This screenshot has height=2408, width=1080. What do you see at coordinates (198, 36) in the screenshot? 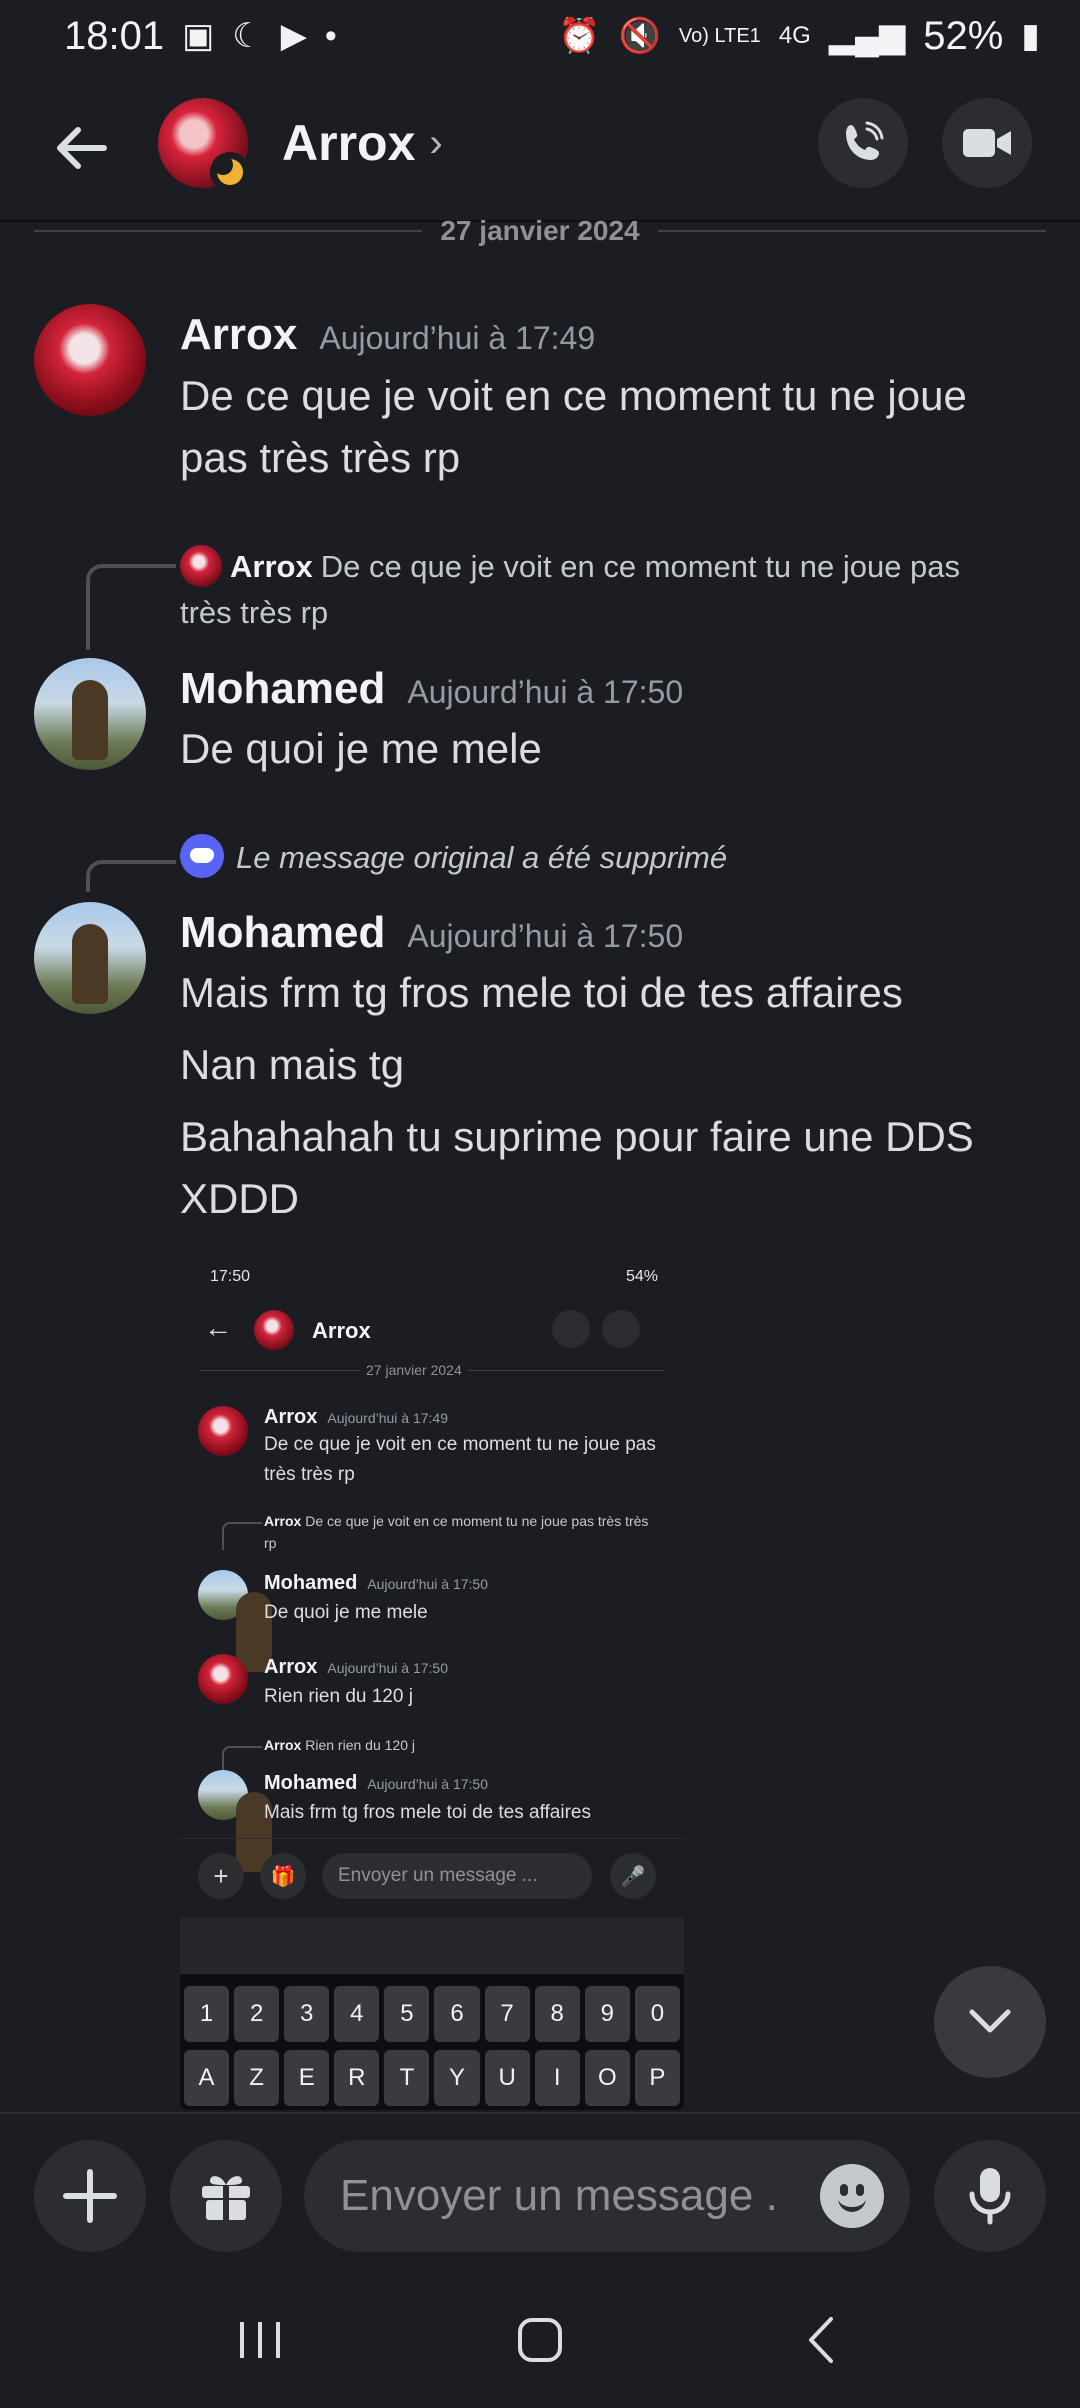
I see `gallery-icon: ▣` at bounding box center [198, 36].